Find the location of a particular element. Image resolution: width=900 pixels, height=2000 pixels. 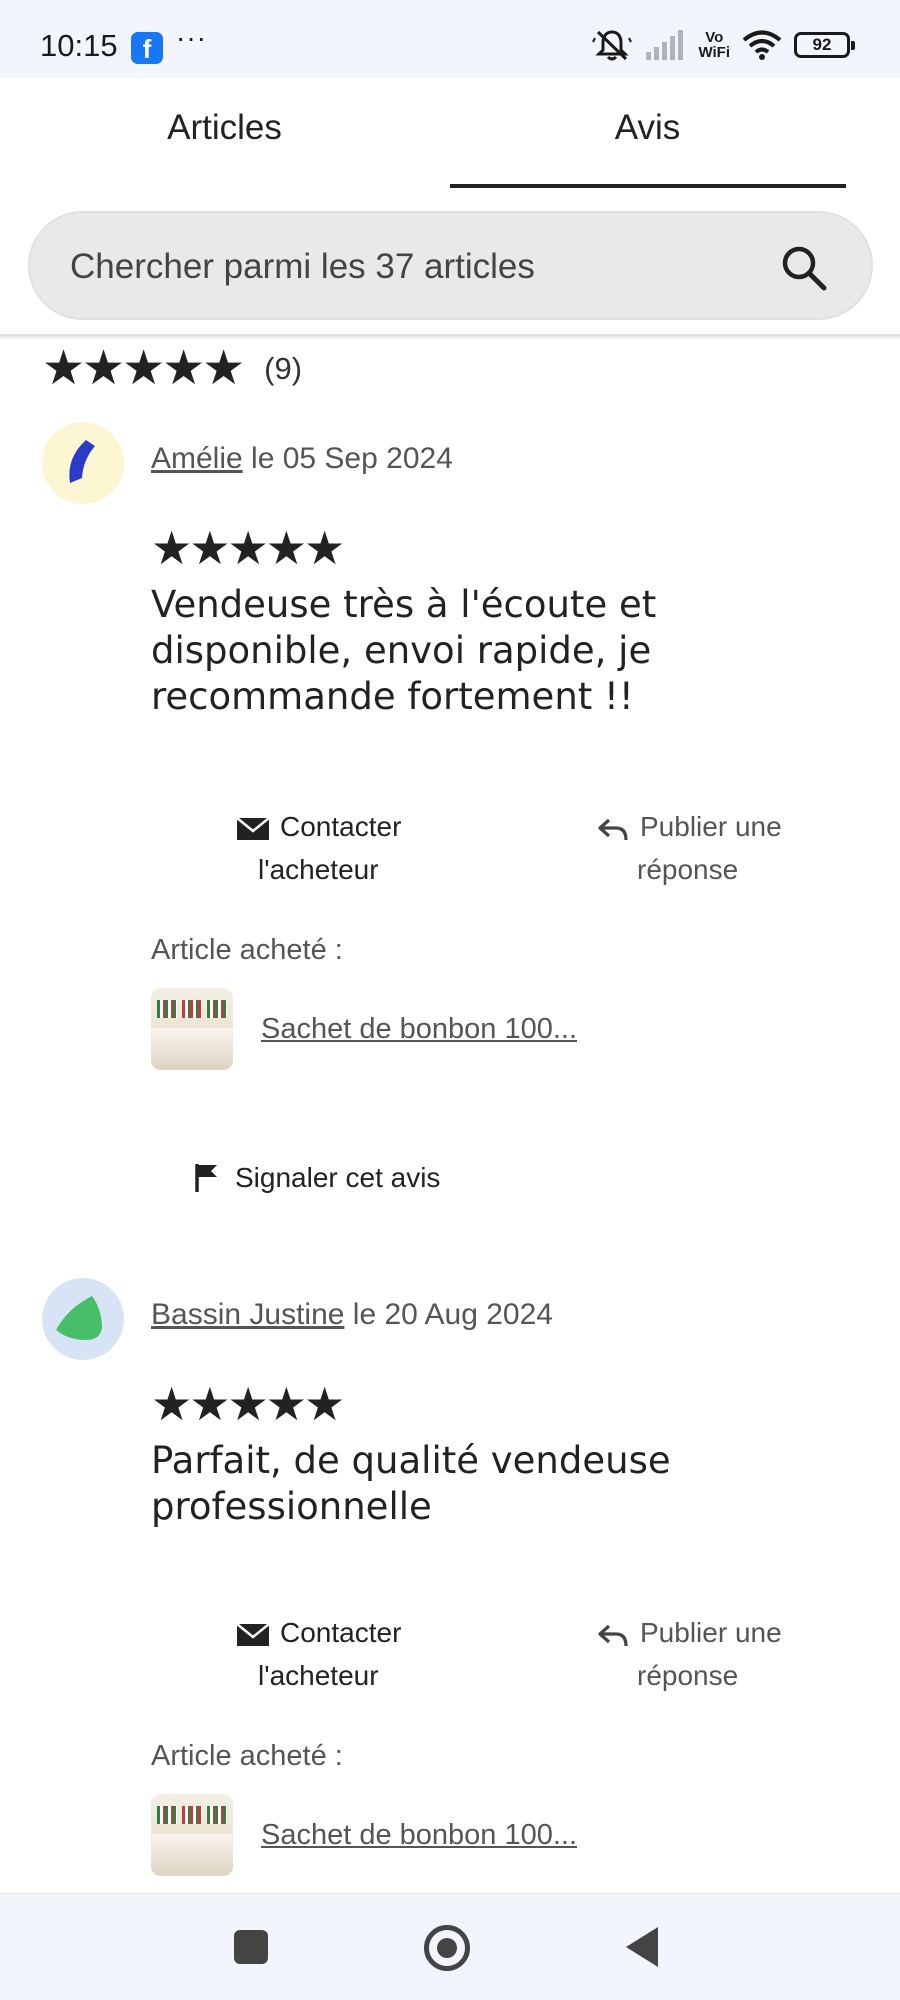

rating-stars: ★★★★★ is located at coordinates (143, 368).